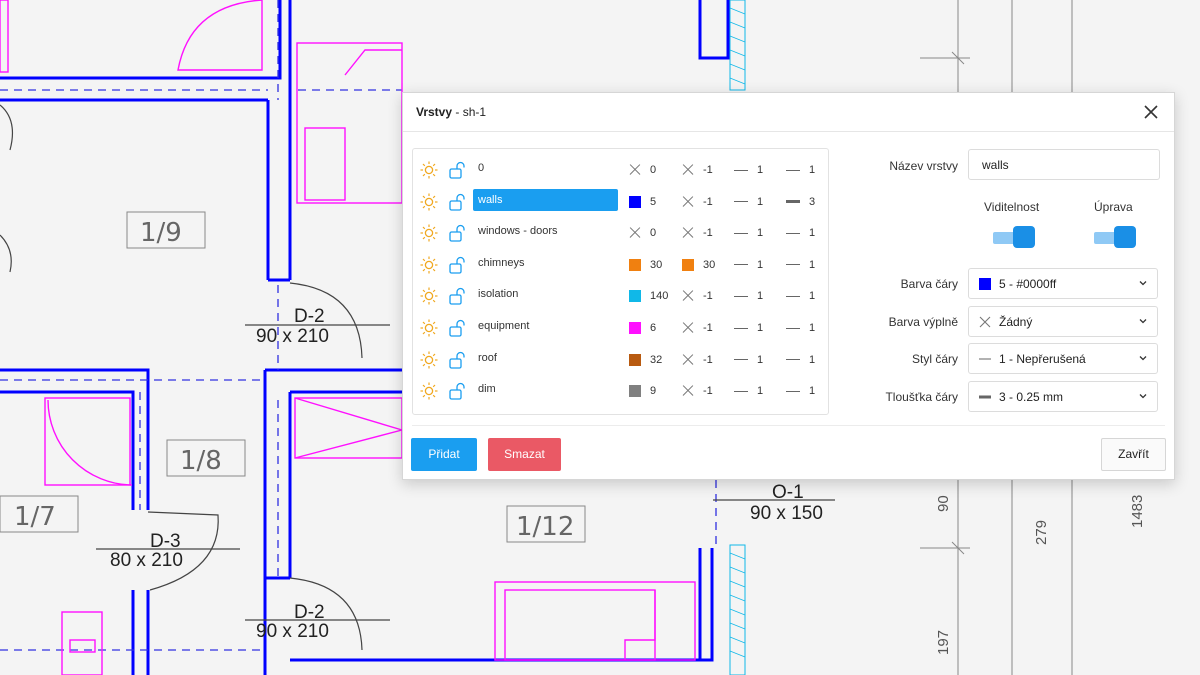 The height and width of the screenshot is (675, 1200). What do you see at coordinates (800, 202) in the screenshot?
I see `line-width-cell: 3` at bounding box center [800, 202].